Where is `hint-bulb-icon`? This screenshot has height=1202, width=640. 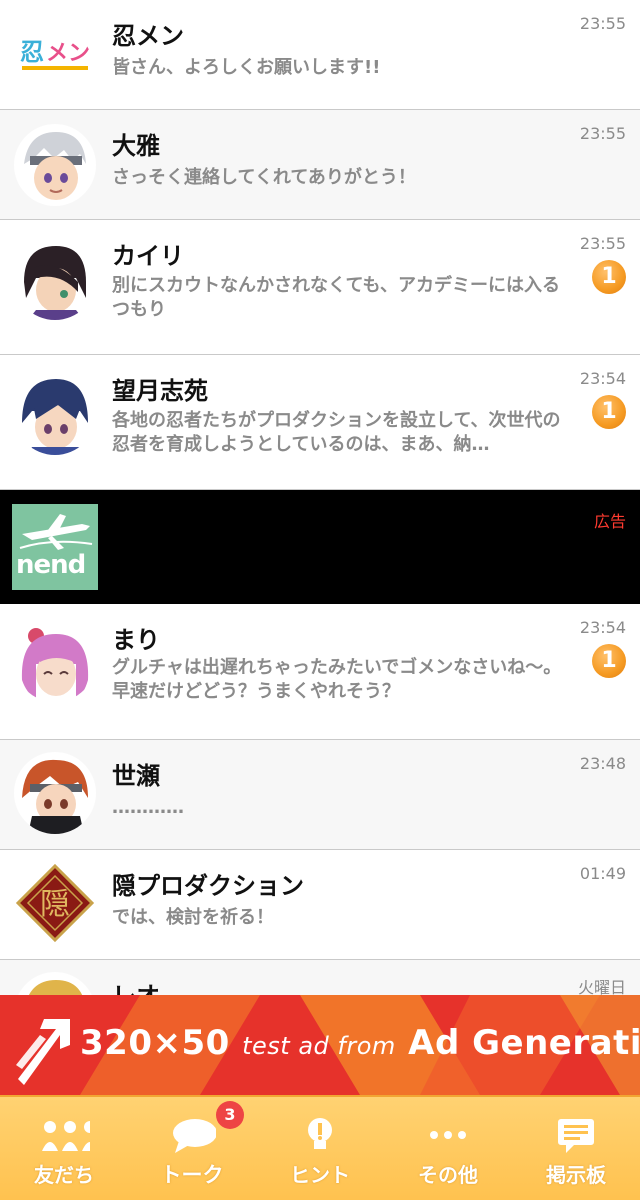 hint-bulb-icon is located at coordinates (320, 1133).